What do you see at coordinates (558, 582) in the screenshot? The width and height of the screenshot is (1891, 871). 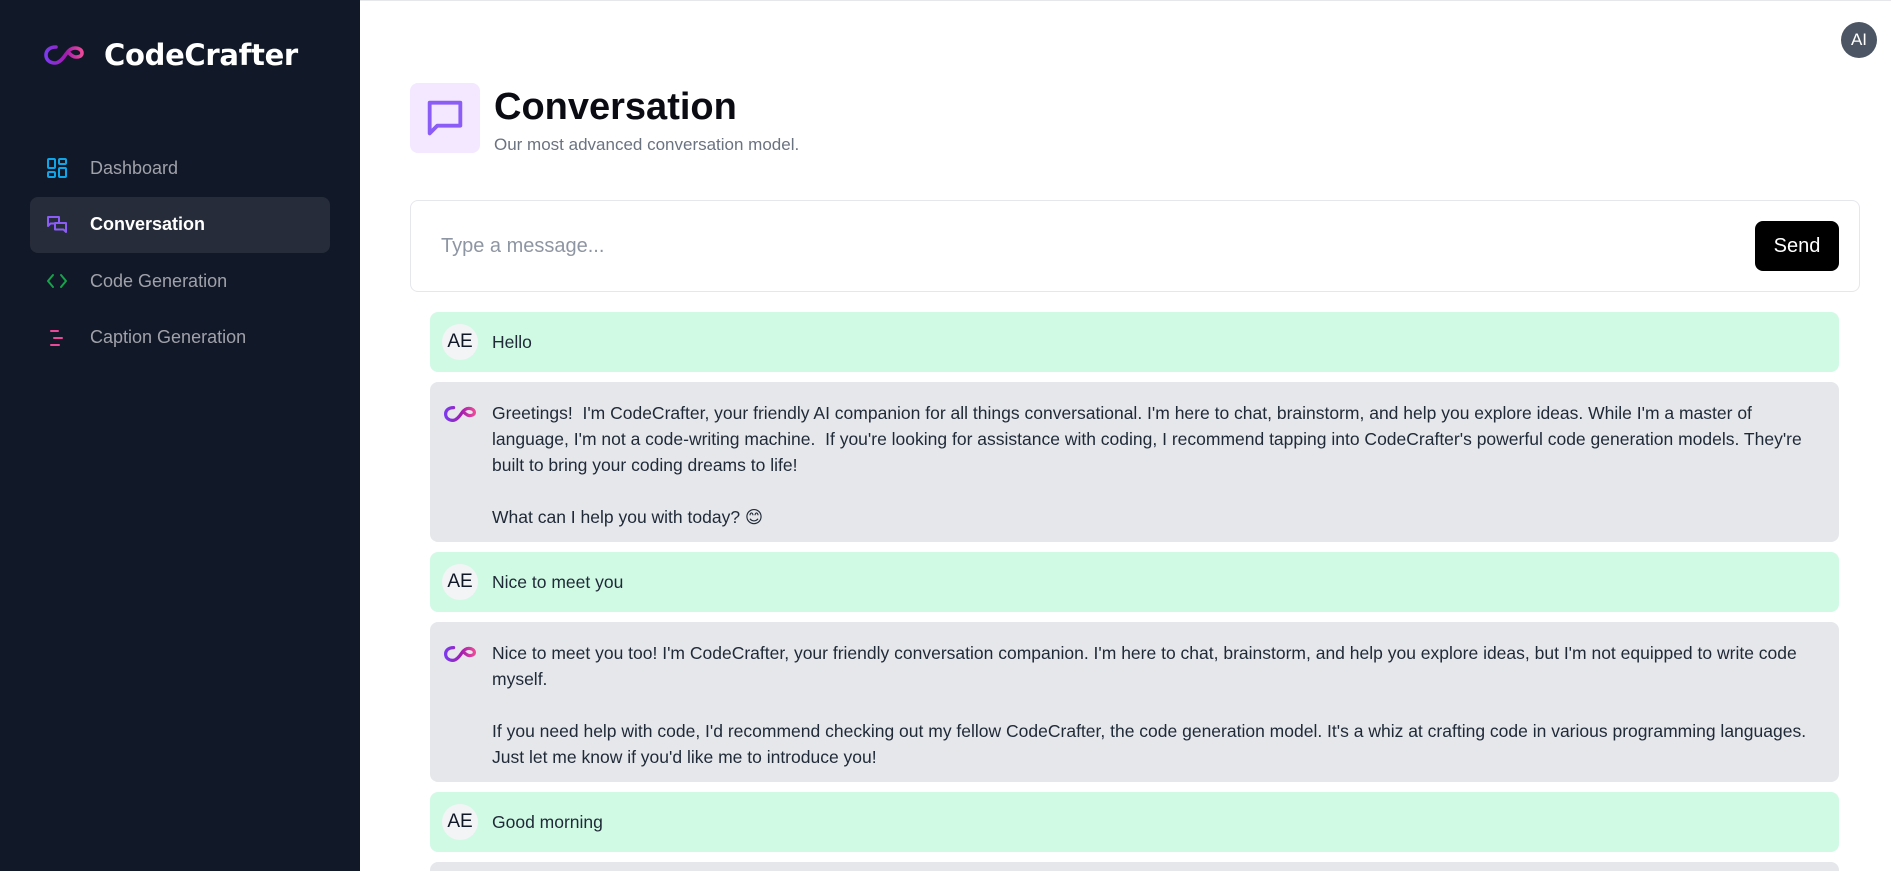 I see `message-text: Nice to meet you` at bounding box center [558, 582].